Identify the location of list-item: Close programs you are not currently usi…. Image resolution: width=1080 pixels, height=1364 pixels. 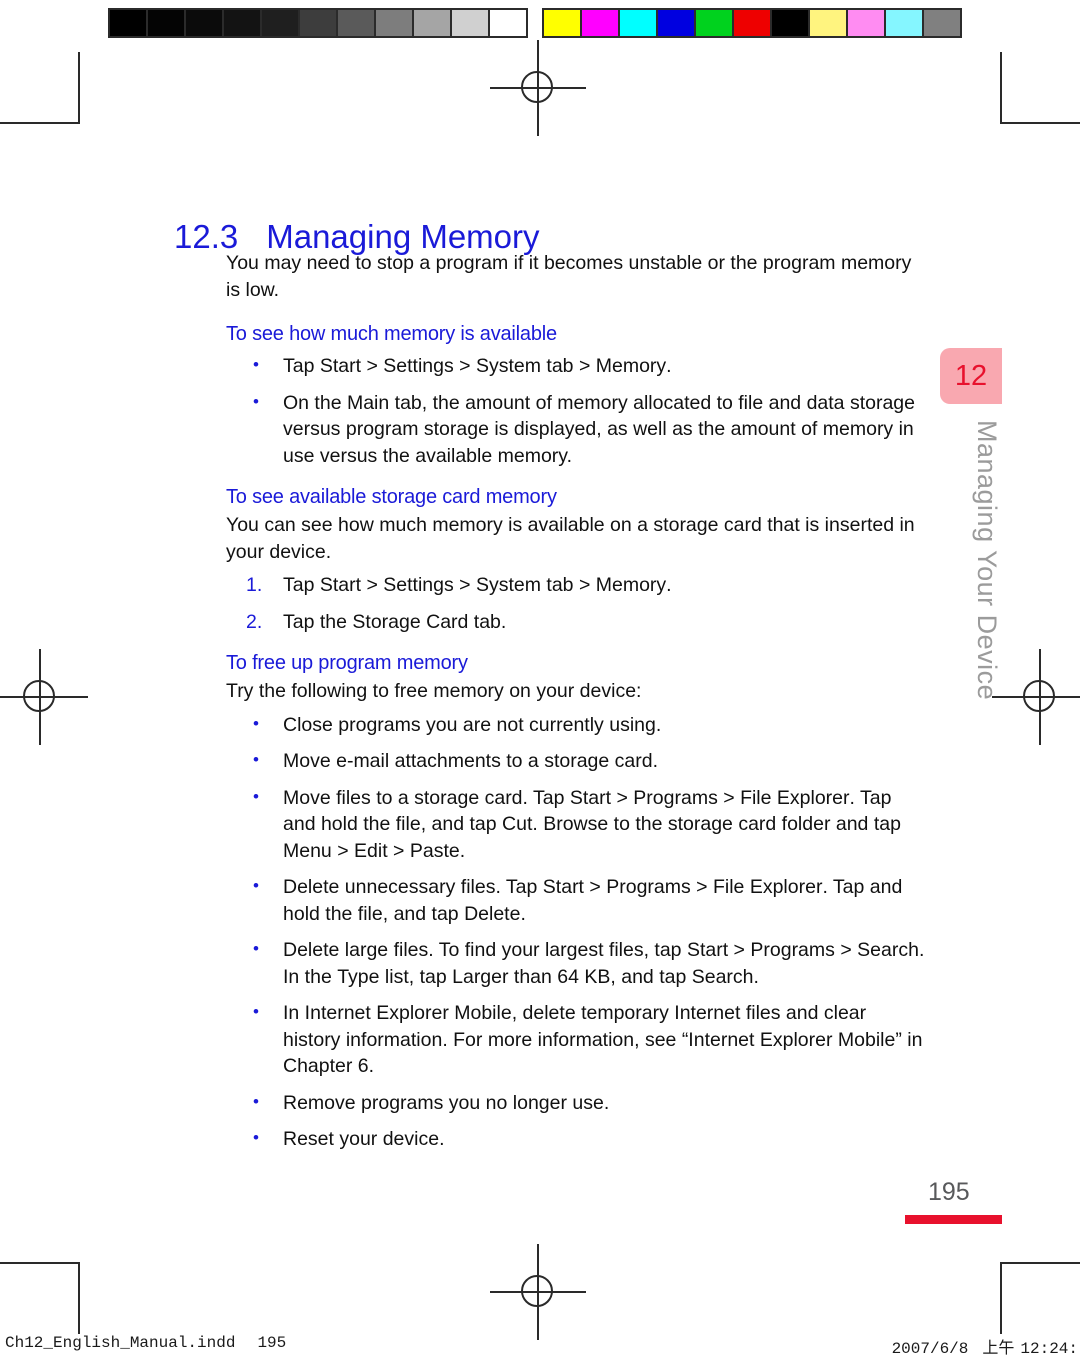
(576, 725).